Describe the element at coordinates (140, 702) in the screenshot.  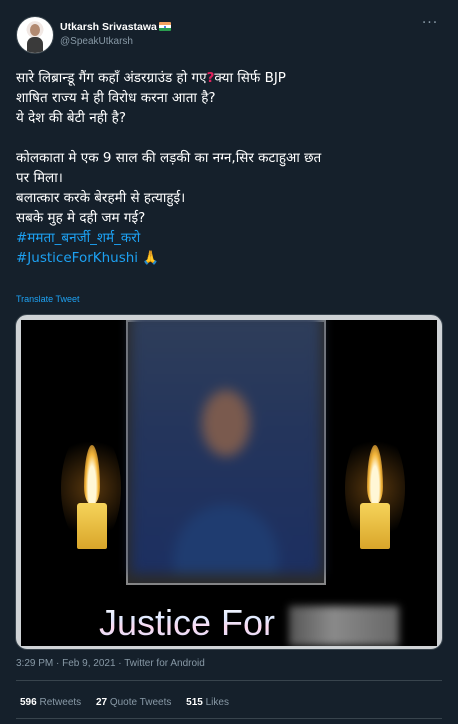
I see `quote-tweets-label: Quote Tweets` at that location.